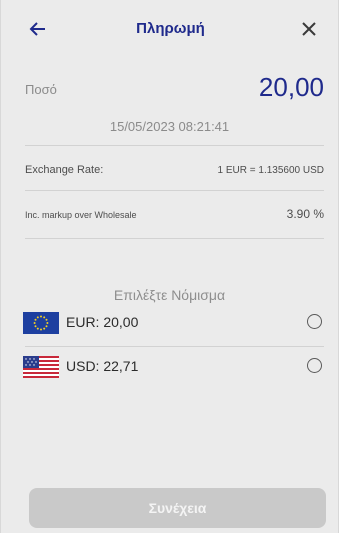 The height and width of the screenshot is (533, 339). I want to click on markup-label: Inc. markup over Wholesale, so click(81, 215).